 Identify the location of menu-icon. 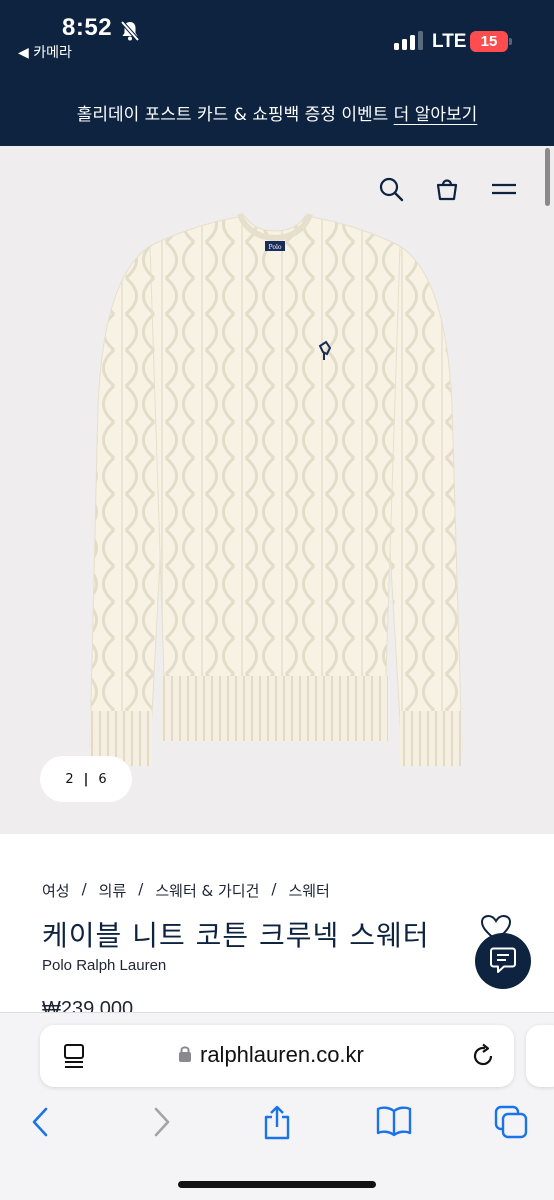
(504, 189).